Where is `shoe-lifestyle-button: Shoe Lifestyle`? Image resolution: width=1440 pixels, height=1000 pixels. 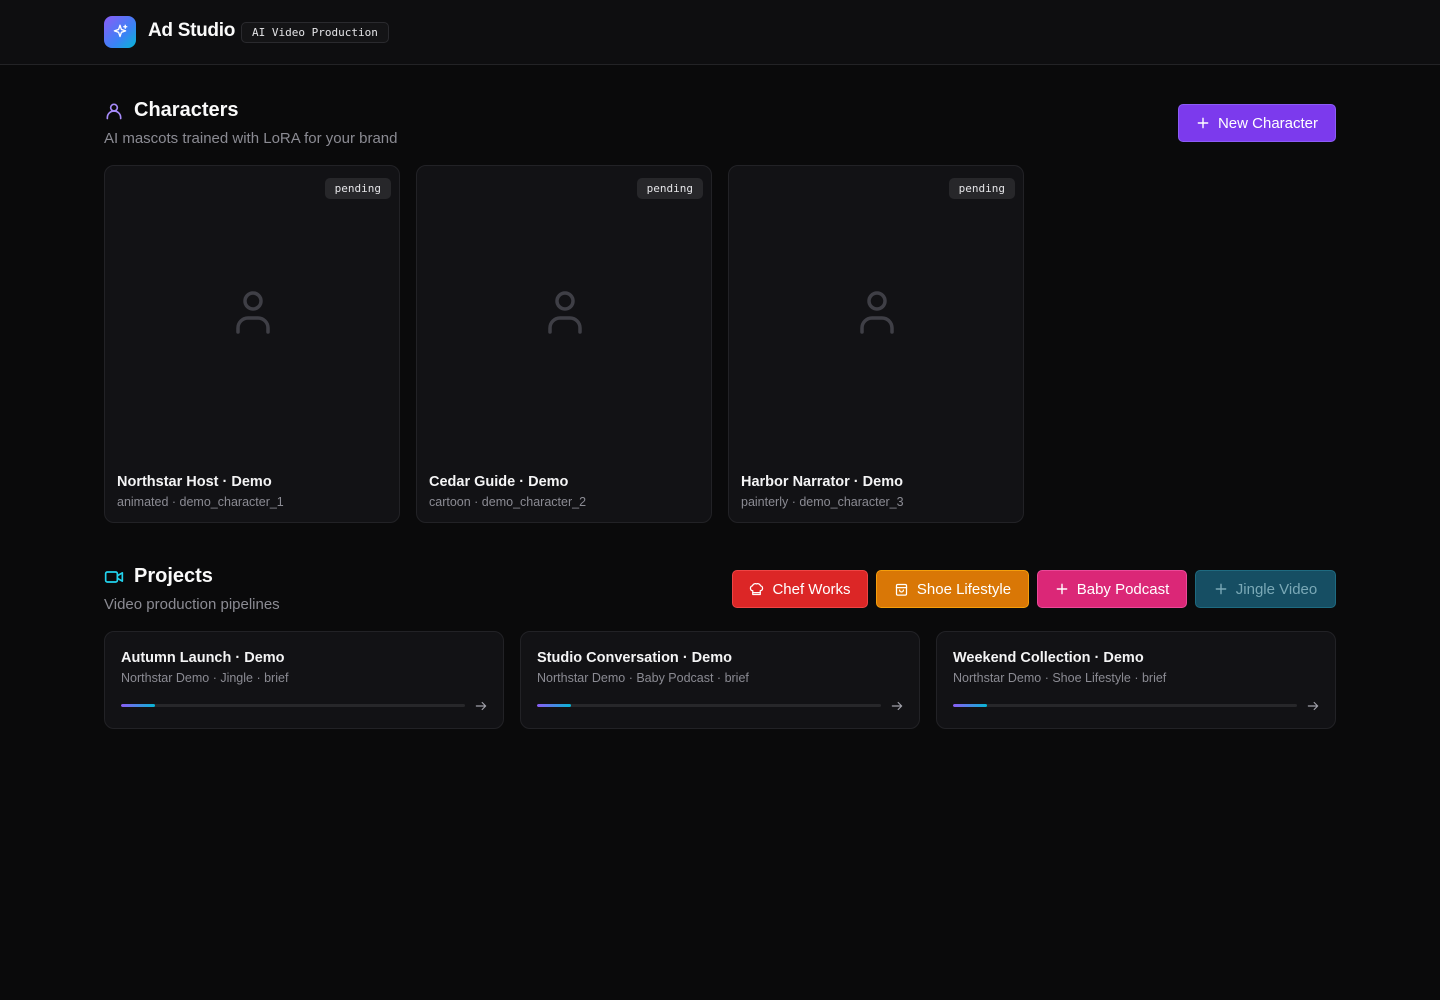 shoe-lifestyle-button: Shoe Lifestyle is located at coordinates (952, 589).